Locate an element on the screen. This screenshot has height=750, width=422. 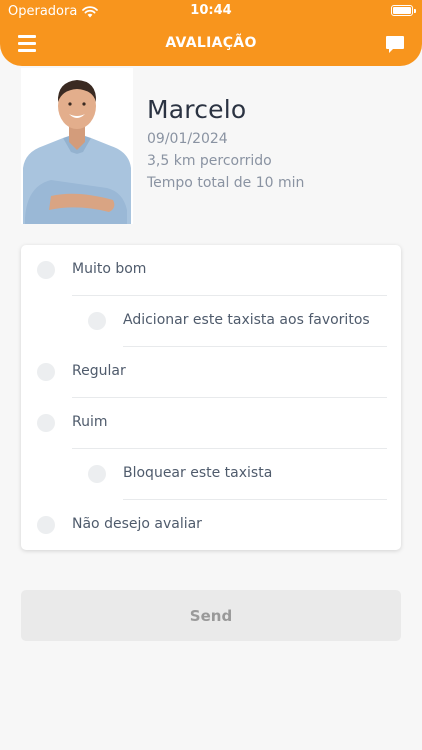
status-bar: Operadora 10:44 is located at coordinates (211, 11).